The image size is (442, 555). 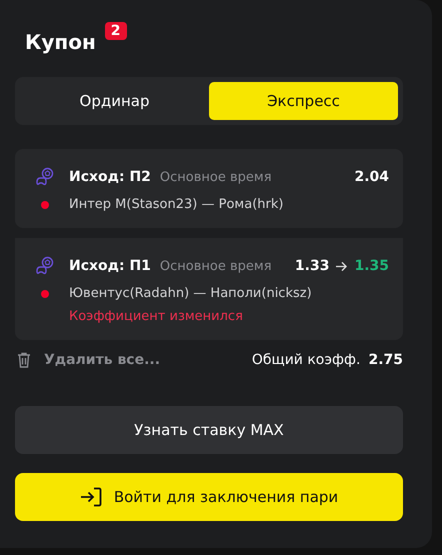 I want to click on outcome-label: Исход: П1, so click(x=110, y=266).